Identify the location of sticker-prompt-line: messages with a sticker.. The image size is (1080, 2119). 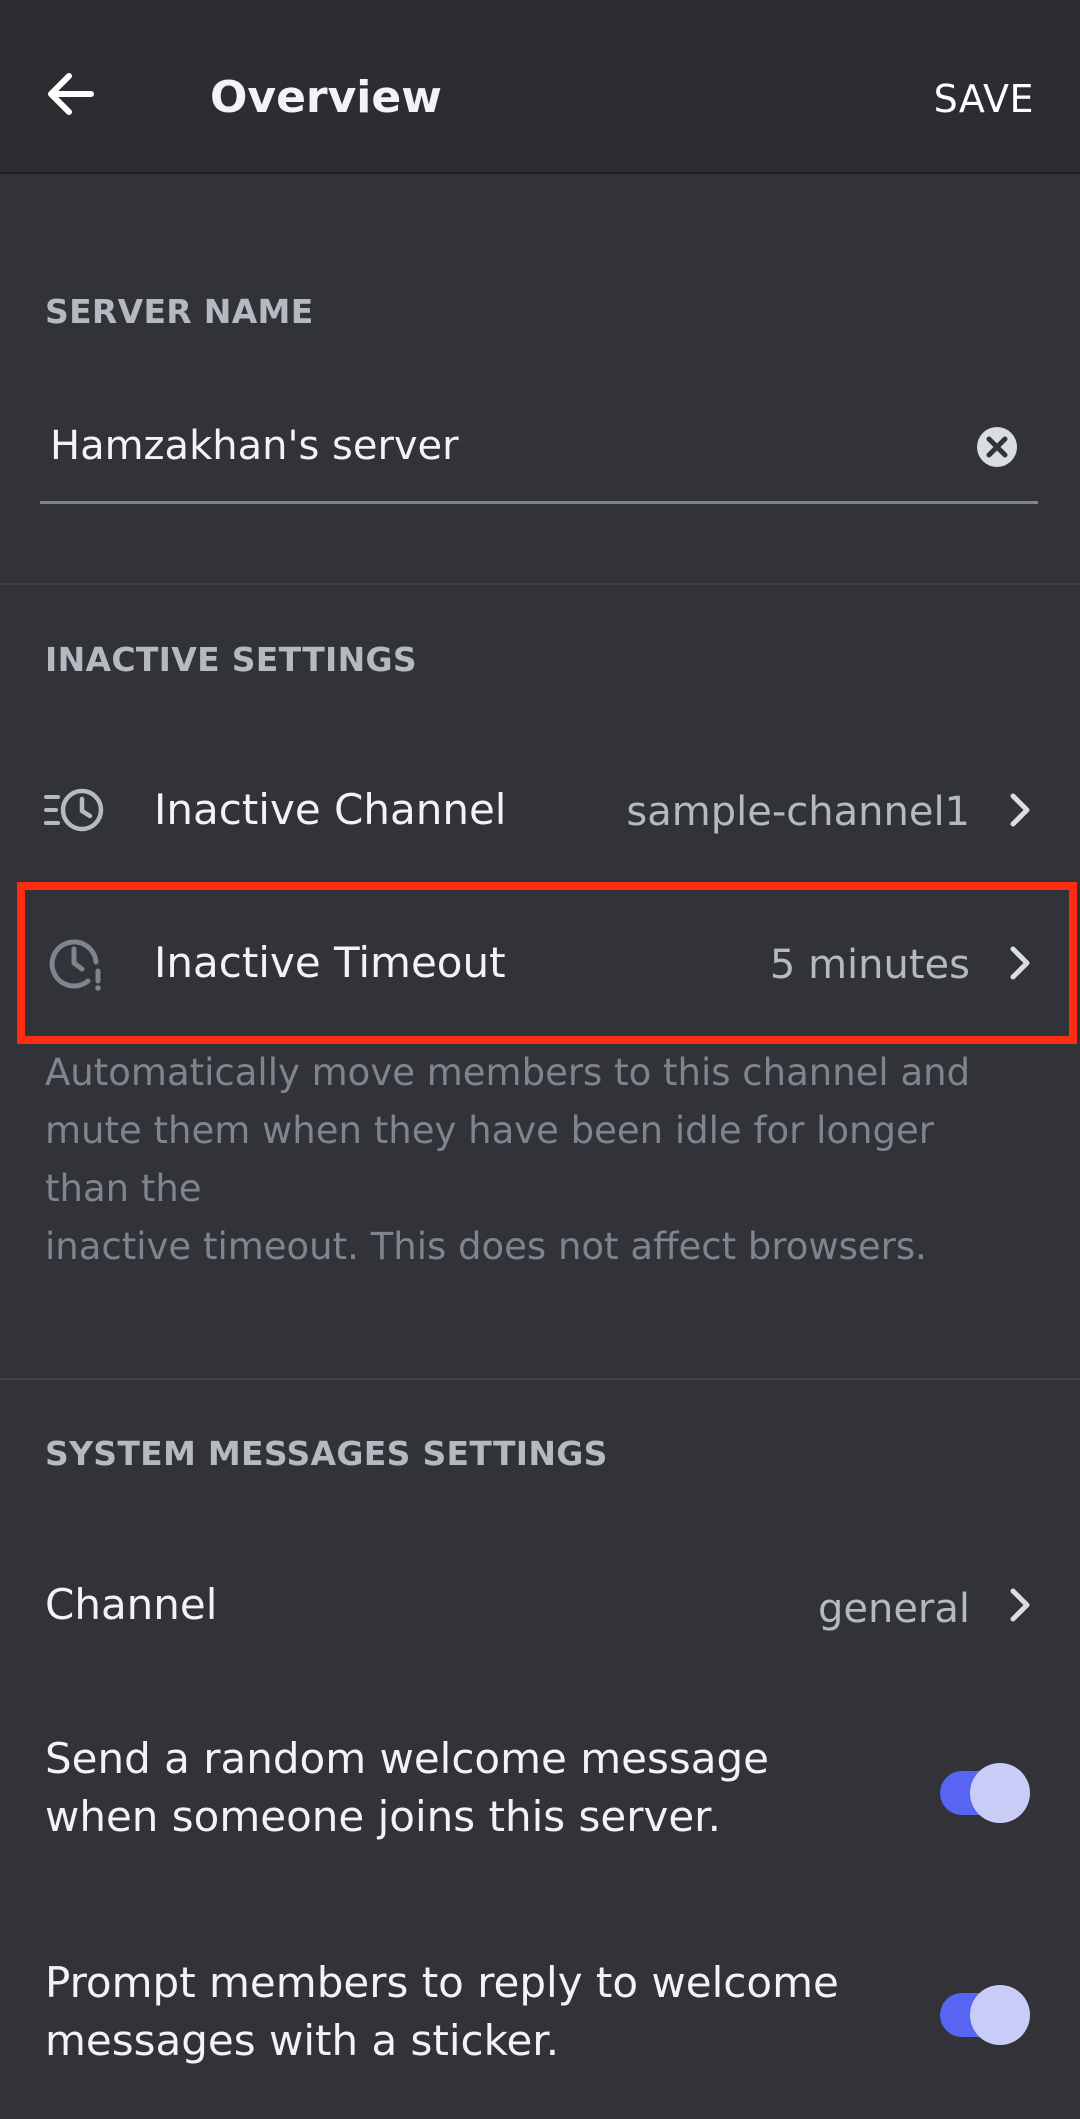
(302, 2040).